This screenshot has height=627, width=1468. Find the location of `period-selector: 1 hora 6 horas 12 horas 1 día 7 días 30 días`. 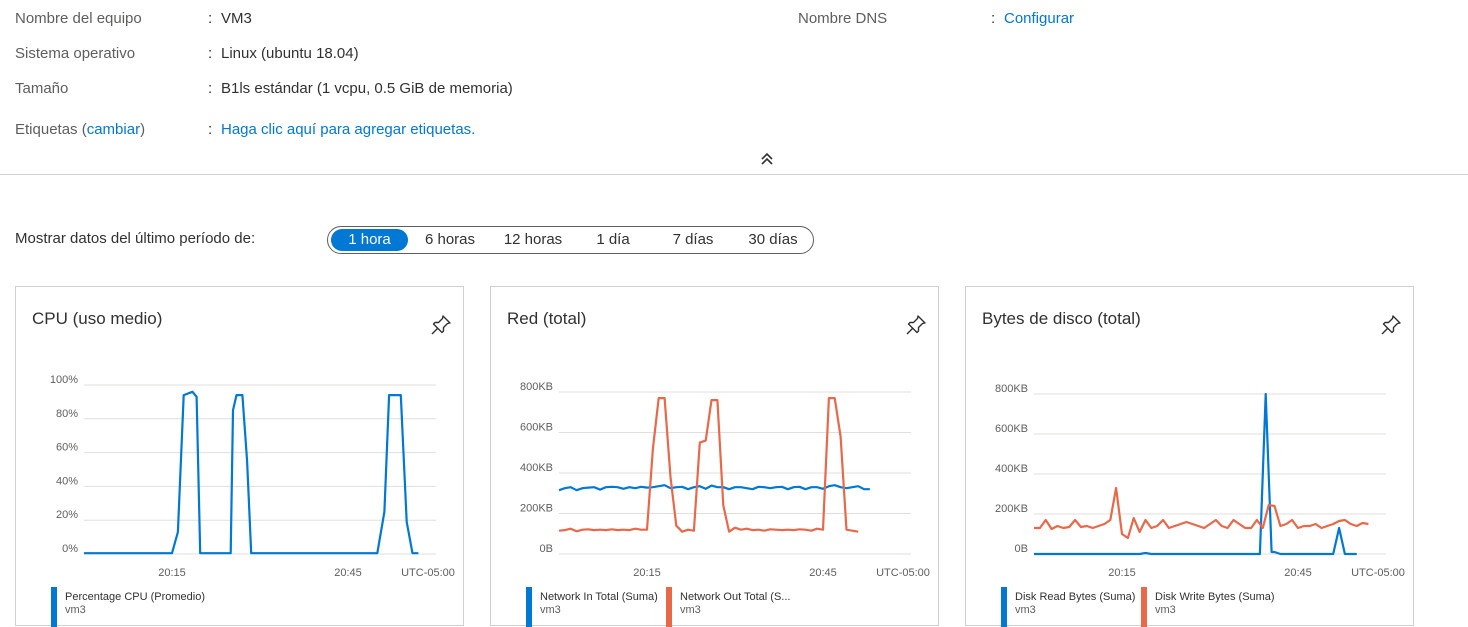

period-selector: 1 hora 6 horas 12 horas 1 día 7 días 30 días is located at coordinates (570, 240).